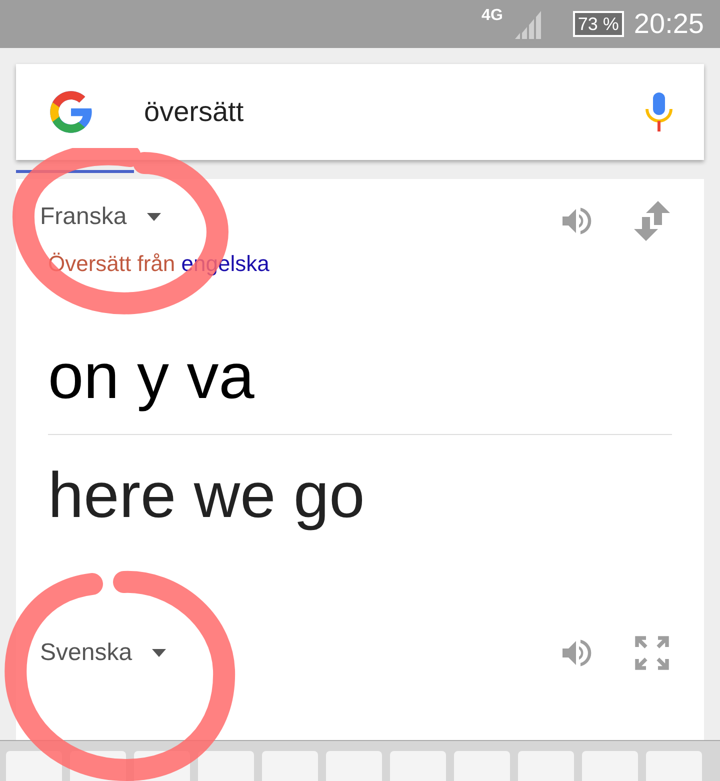 The height and width of the screenshot is (781, 720). I want to click on detected-language-link: engelska, so click(225, 263).